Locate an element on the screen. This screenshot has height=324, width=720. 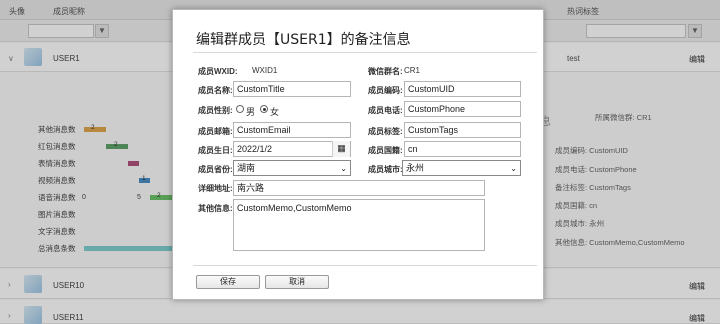
other-label: 其他信息: is located at coordinates (215, 208).